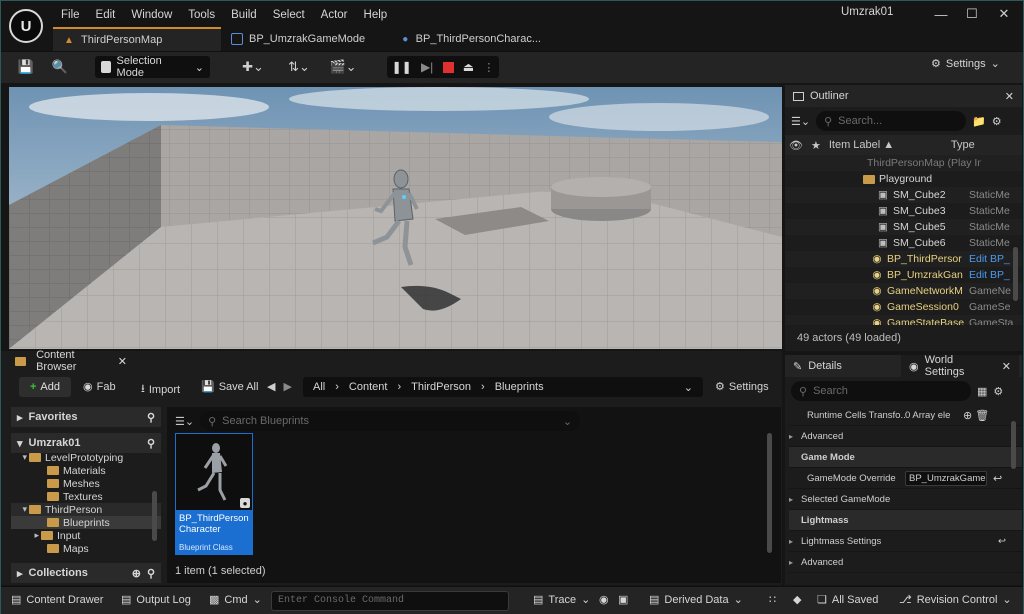 The width and height of the screenshot is (1024, 614). I want to click on outliner-scrollbar, so click(1015, 274).